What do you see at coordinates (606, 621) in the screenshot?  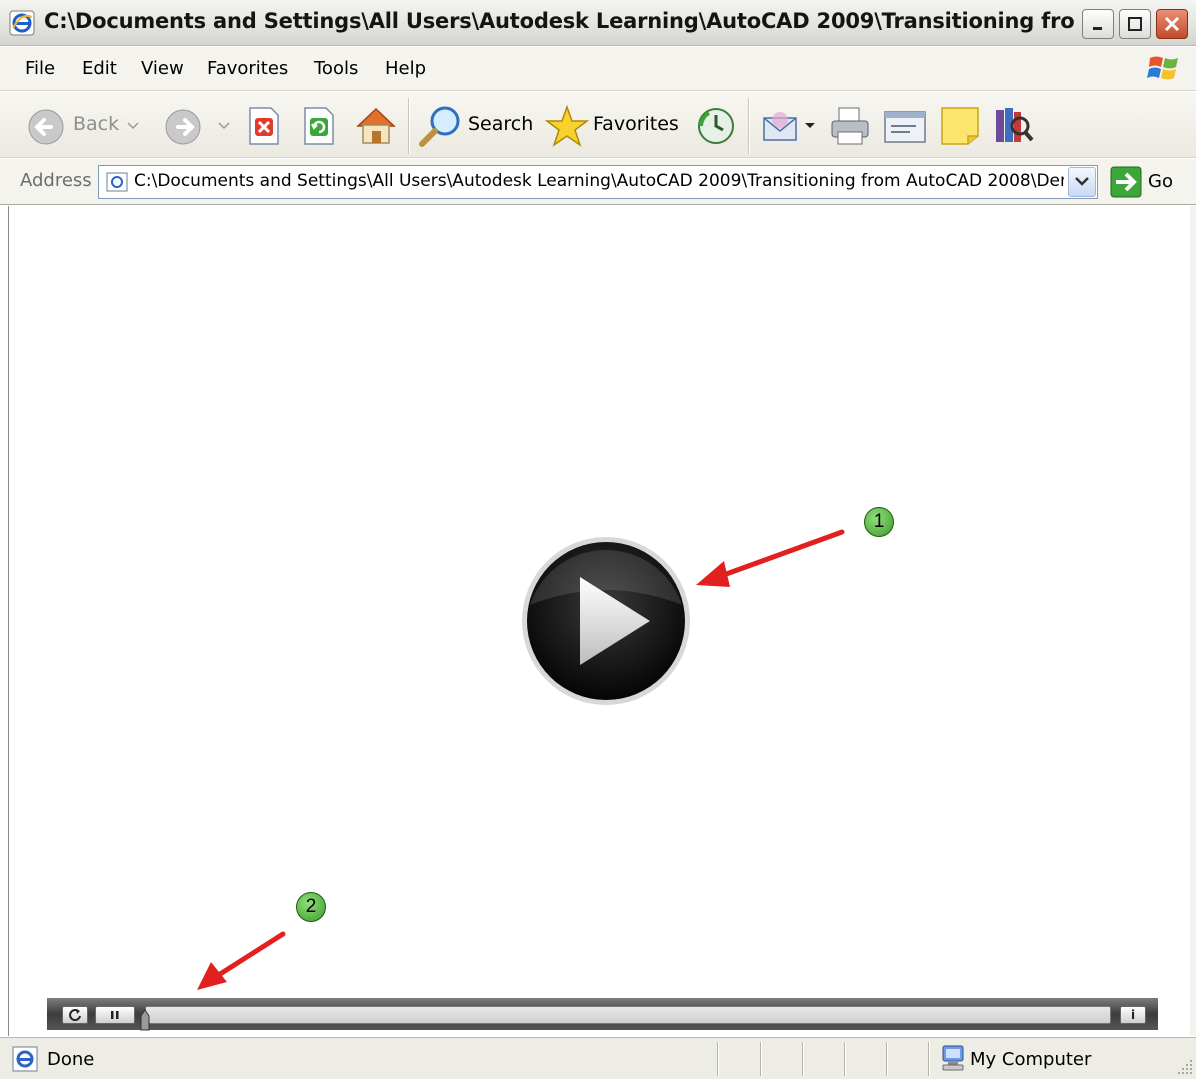 I see `play-button-icon` at bounding box center [606, 621].